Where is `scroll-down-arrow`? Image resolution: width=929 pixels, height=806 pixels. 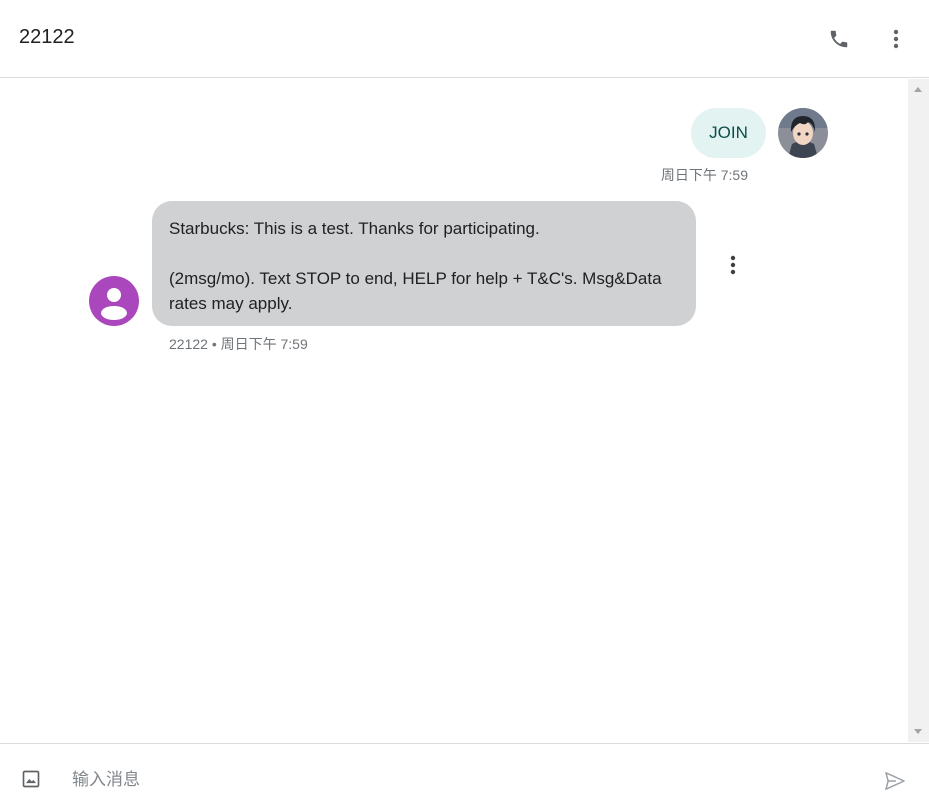 scroll-down-arrow is located at coordinates (918, 731).